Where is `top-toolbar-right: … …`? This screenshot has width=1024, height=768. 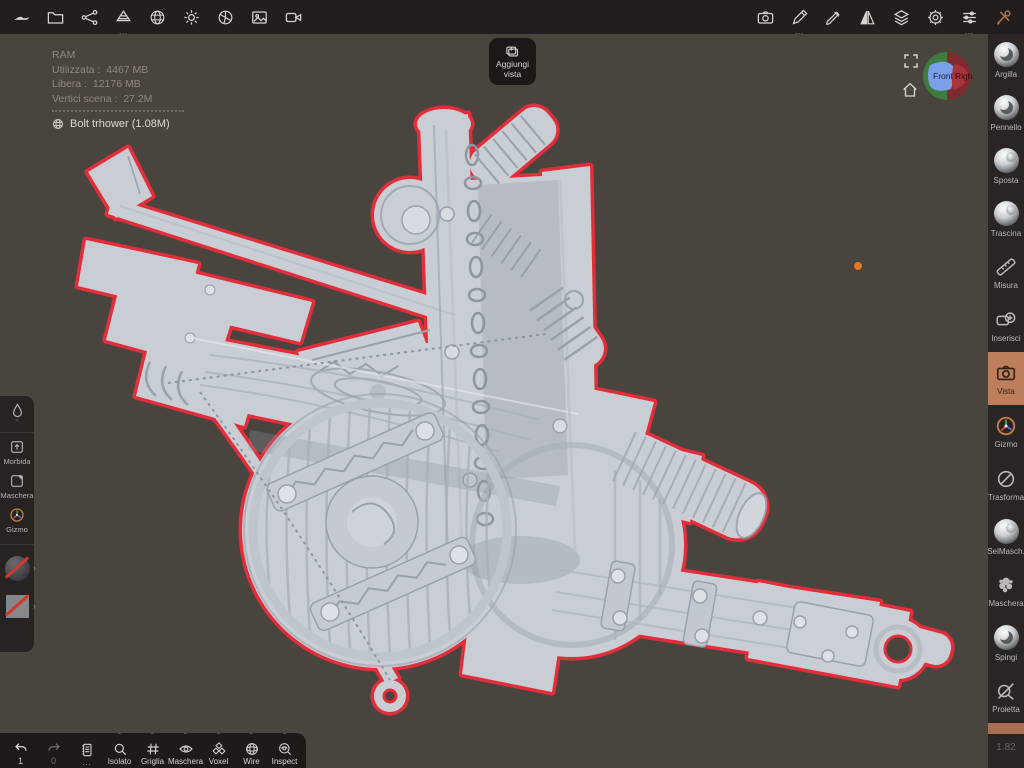
top-toolbar-right: … … is located at coordinates (884, 18).